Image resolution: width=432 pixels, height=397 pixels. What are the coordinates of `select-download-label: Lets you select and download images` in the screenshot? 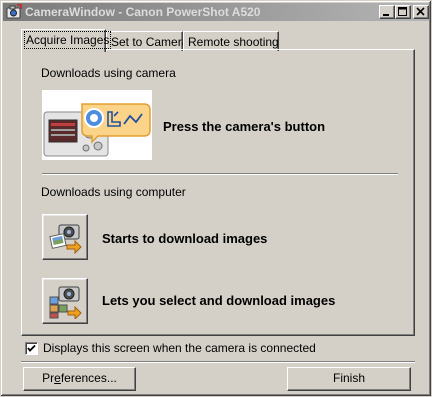 It's located at (218, 300).